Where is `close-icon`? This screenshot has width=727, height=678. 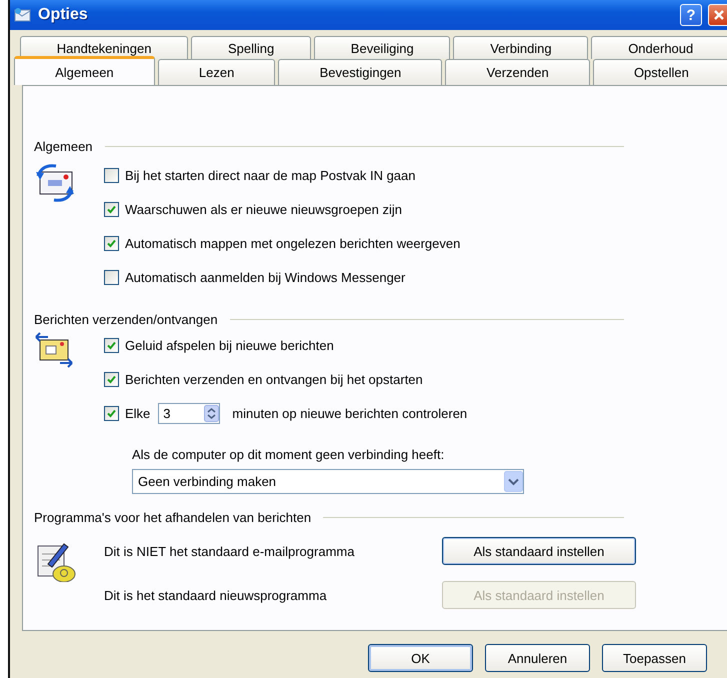 close-icon is located at coordinates (719, 15).